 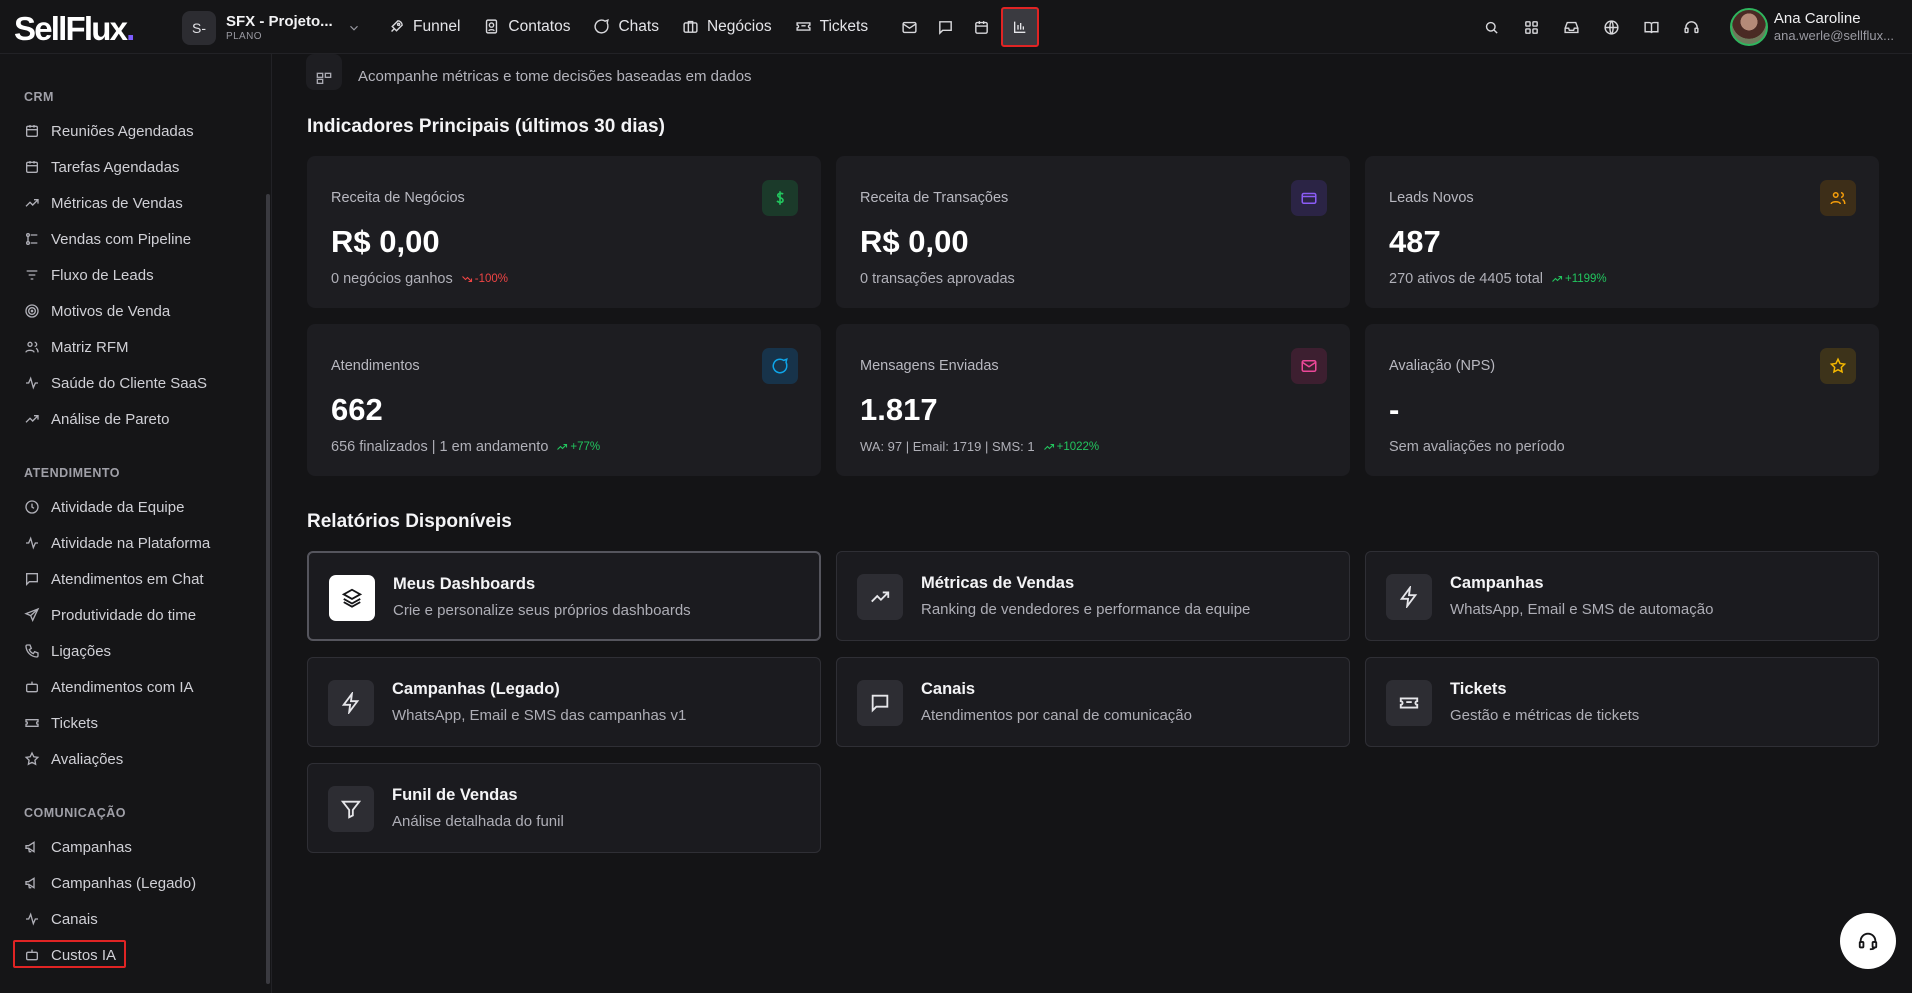 What do you see at coordinates (1652, 27) in the screenshot?
I see `docs-button` at bounding box center [1652, 27].